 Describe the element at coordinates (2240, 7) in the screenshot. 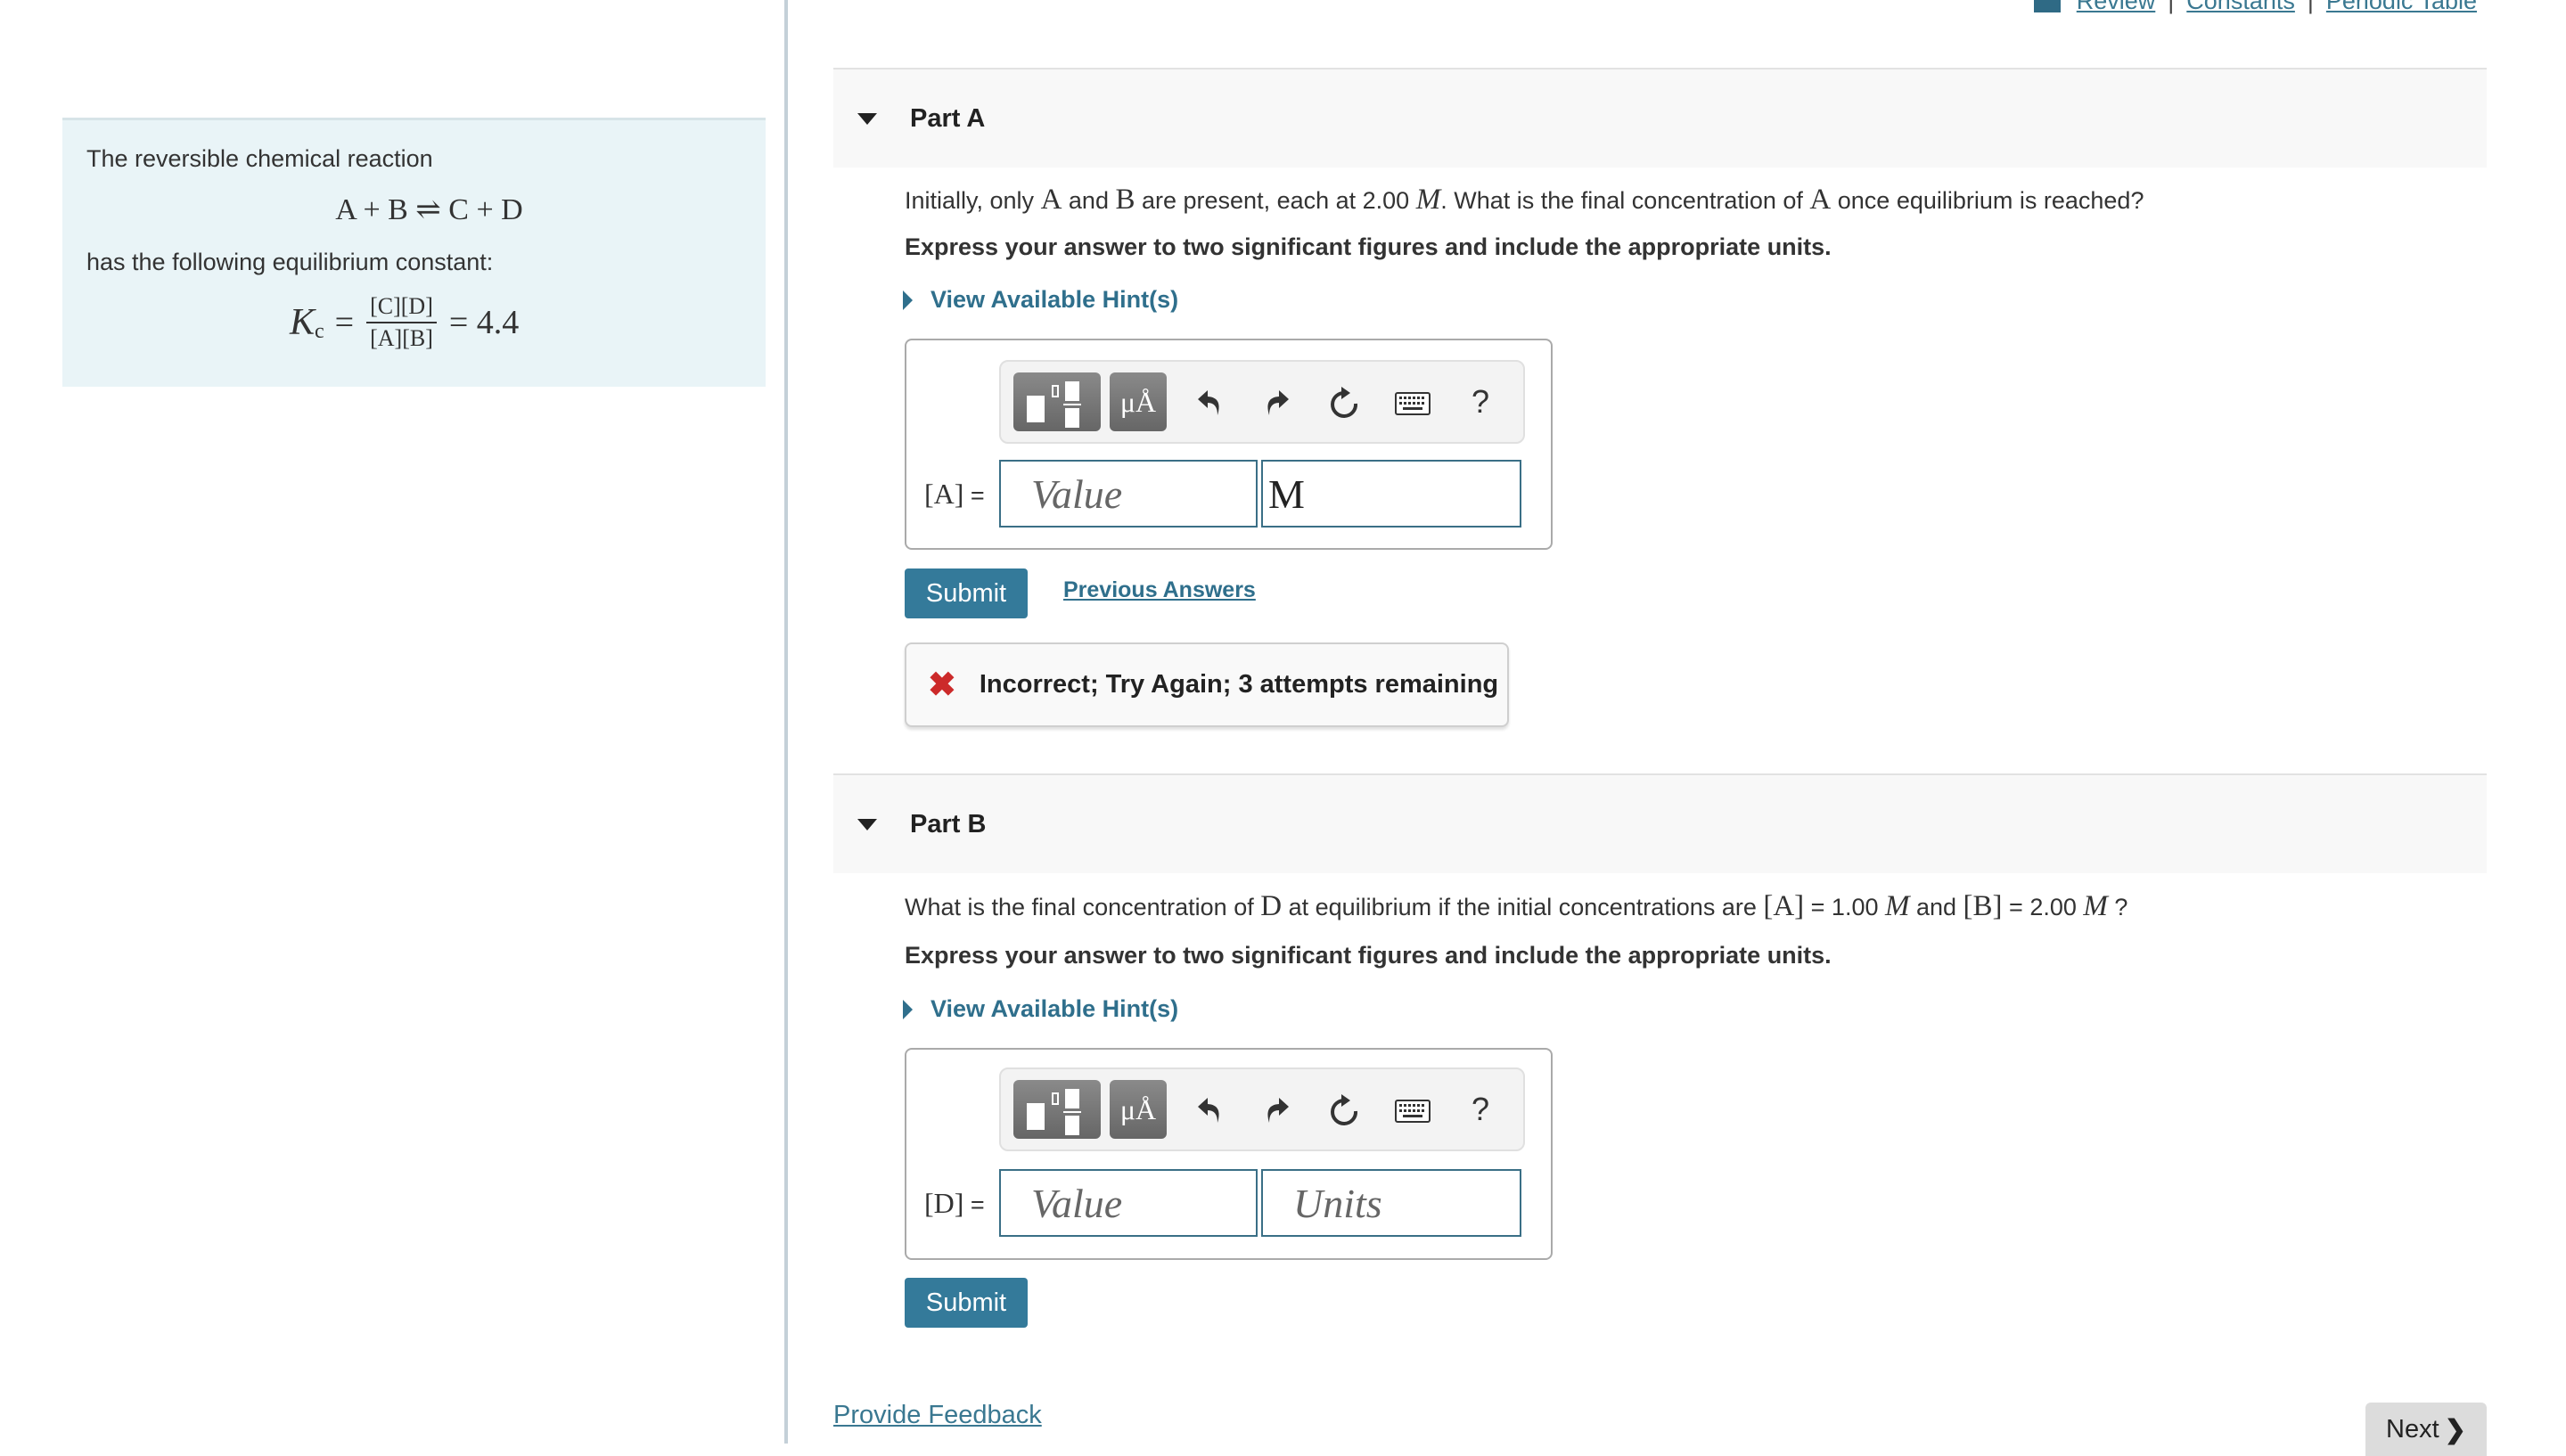

I see `constants-link: Constants` at that location.